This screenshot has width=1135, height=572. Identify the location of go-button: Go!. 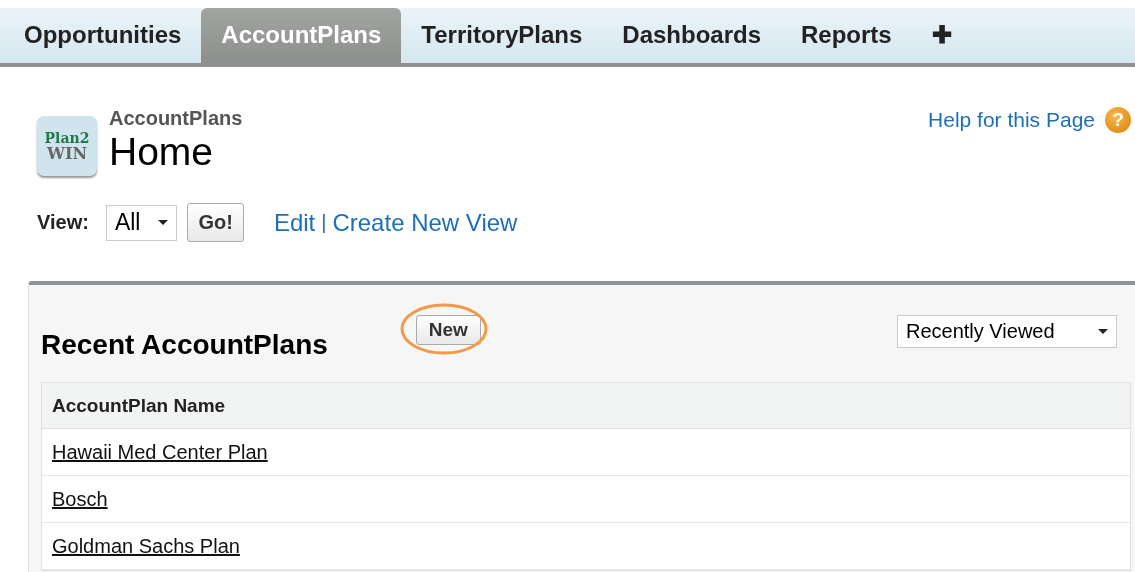
(215, 222).